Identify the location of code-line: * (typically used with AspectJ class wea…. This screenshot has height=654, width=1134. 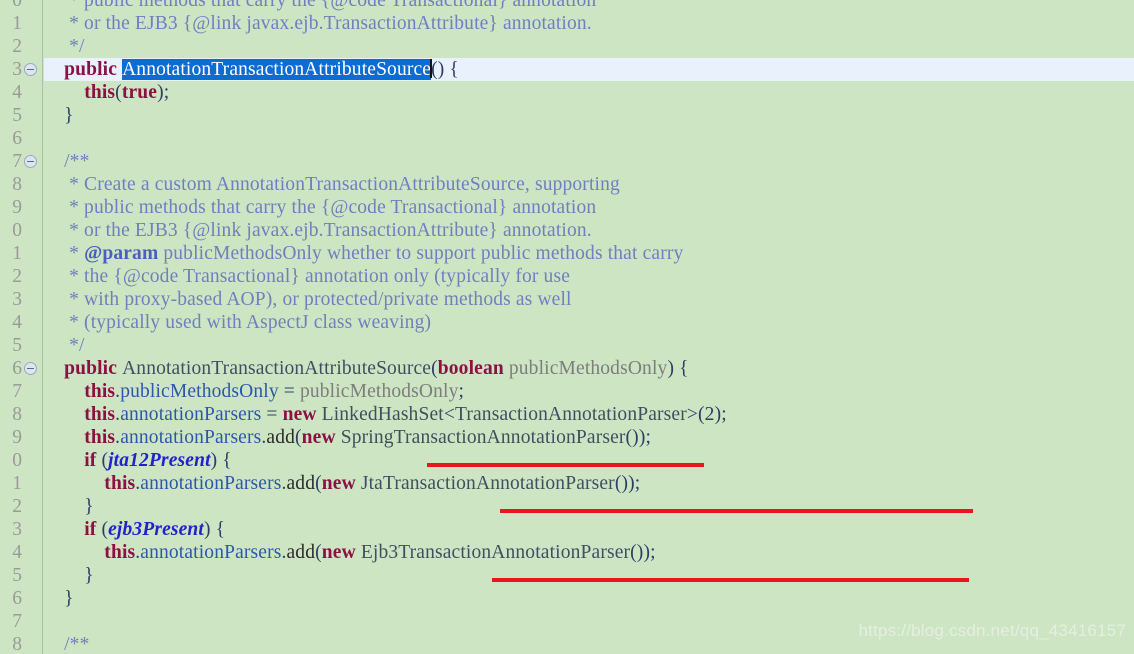
(589, 322).